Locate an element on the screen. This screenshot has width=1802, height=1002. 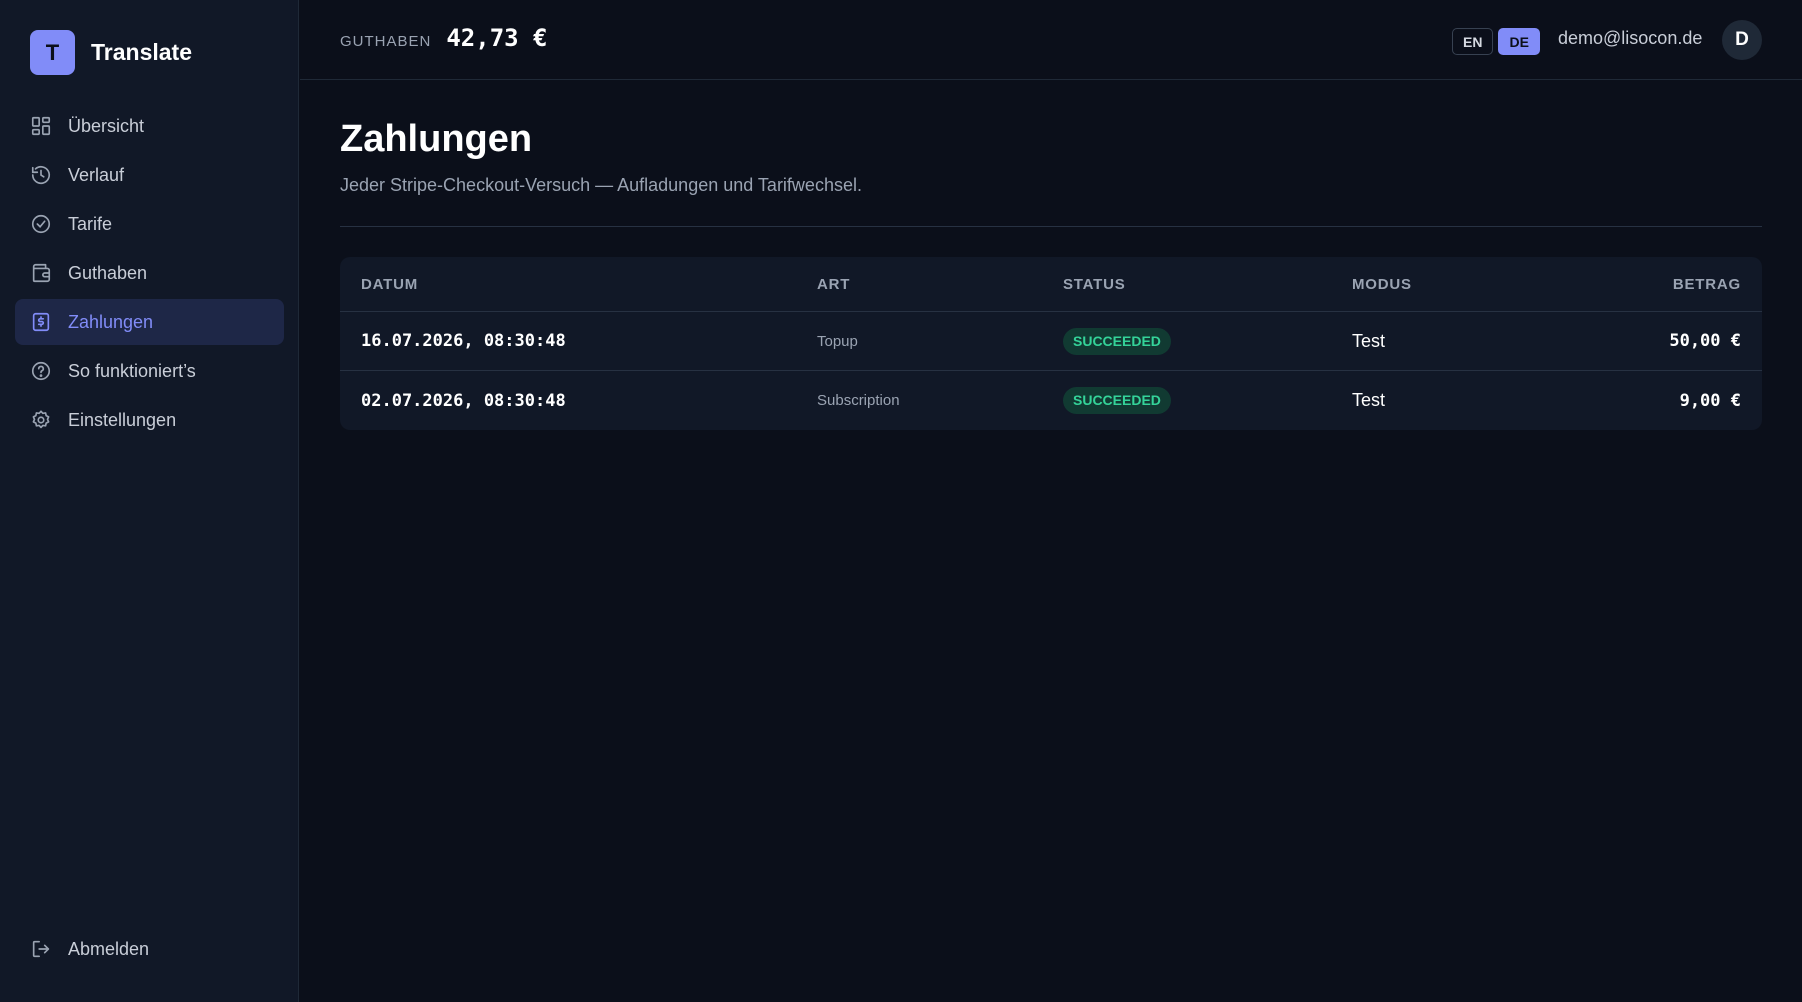
user-email: demo@lisocon.de is located at coordinates (1630, 38).